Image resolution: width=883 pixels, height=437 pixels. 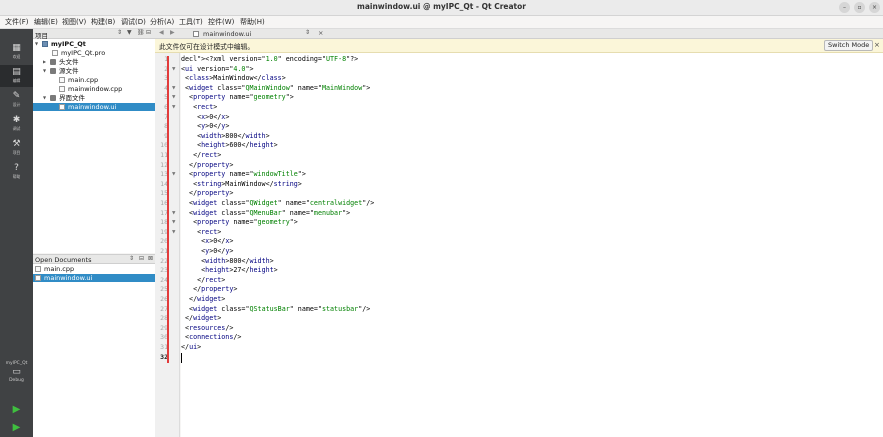 I want to click on code-line: <height>600</height>, so click(x=229, y=145).